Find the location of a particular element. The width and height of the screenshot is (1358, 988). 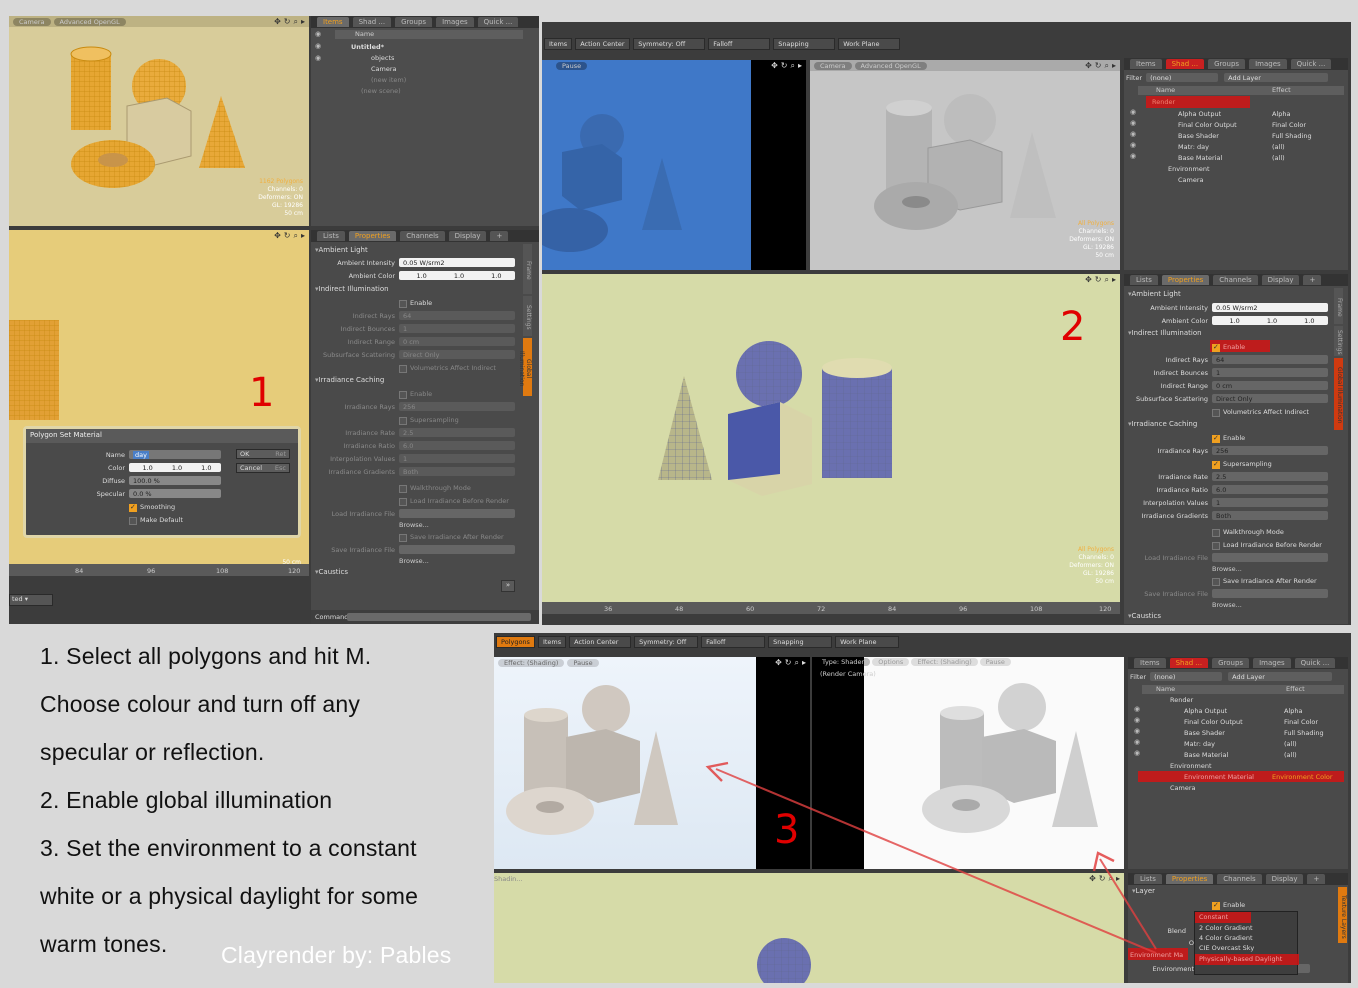

tree-base-shader: Base Shader is located at coordinates (1198, 135).